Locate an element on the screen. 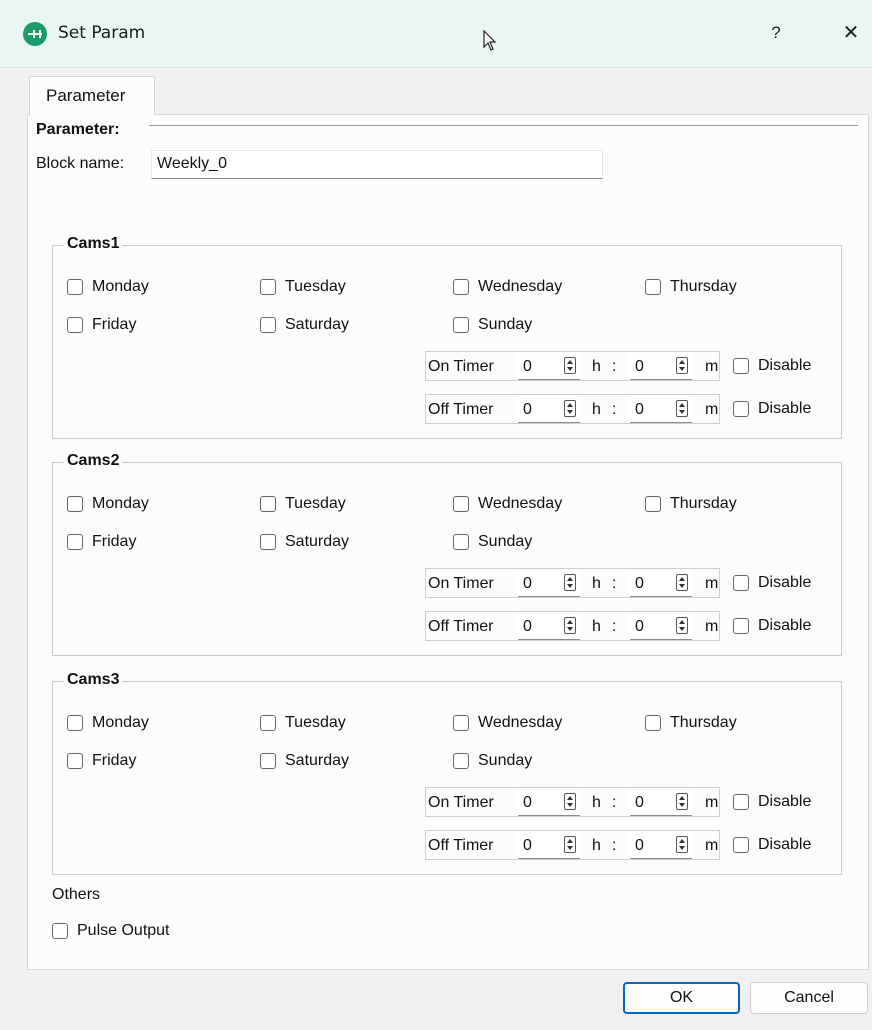 Image resolution: width=872 pixels, height=1030 pixels. tab-parameter: Parameter is located at coordinates (92, 95).